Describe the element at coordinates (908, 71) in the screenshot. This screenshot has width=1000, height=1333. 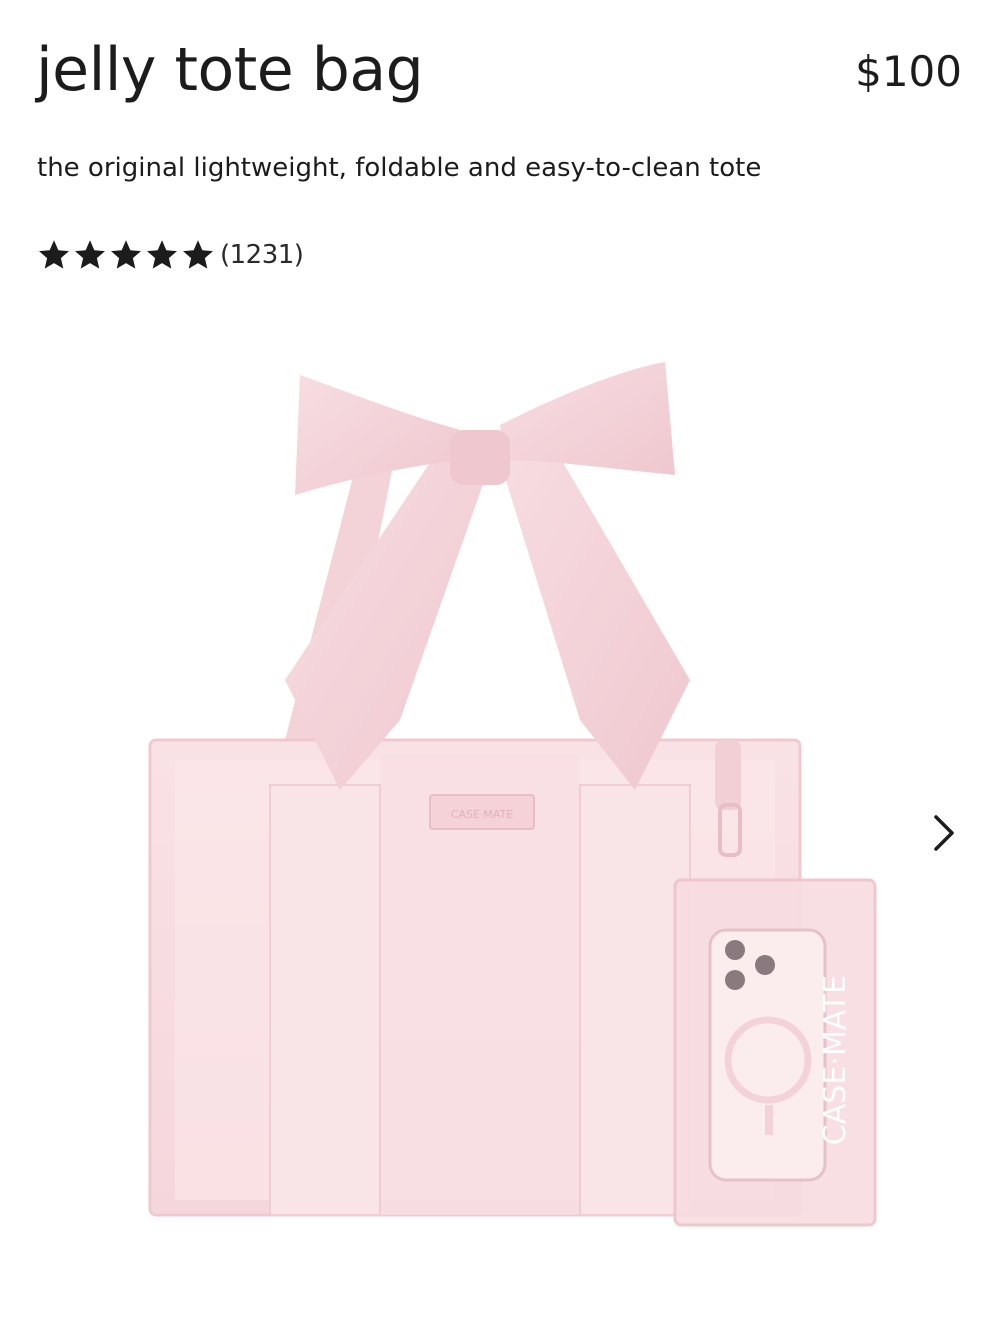
I see `product-price: $100` at that location.